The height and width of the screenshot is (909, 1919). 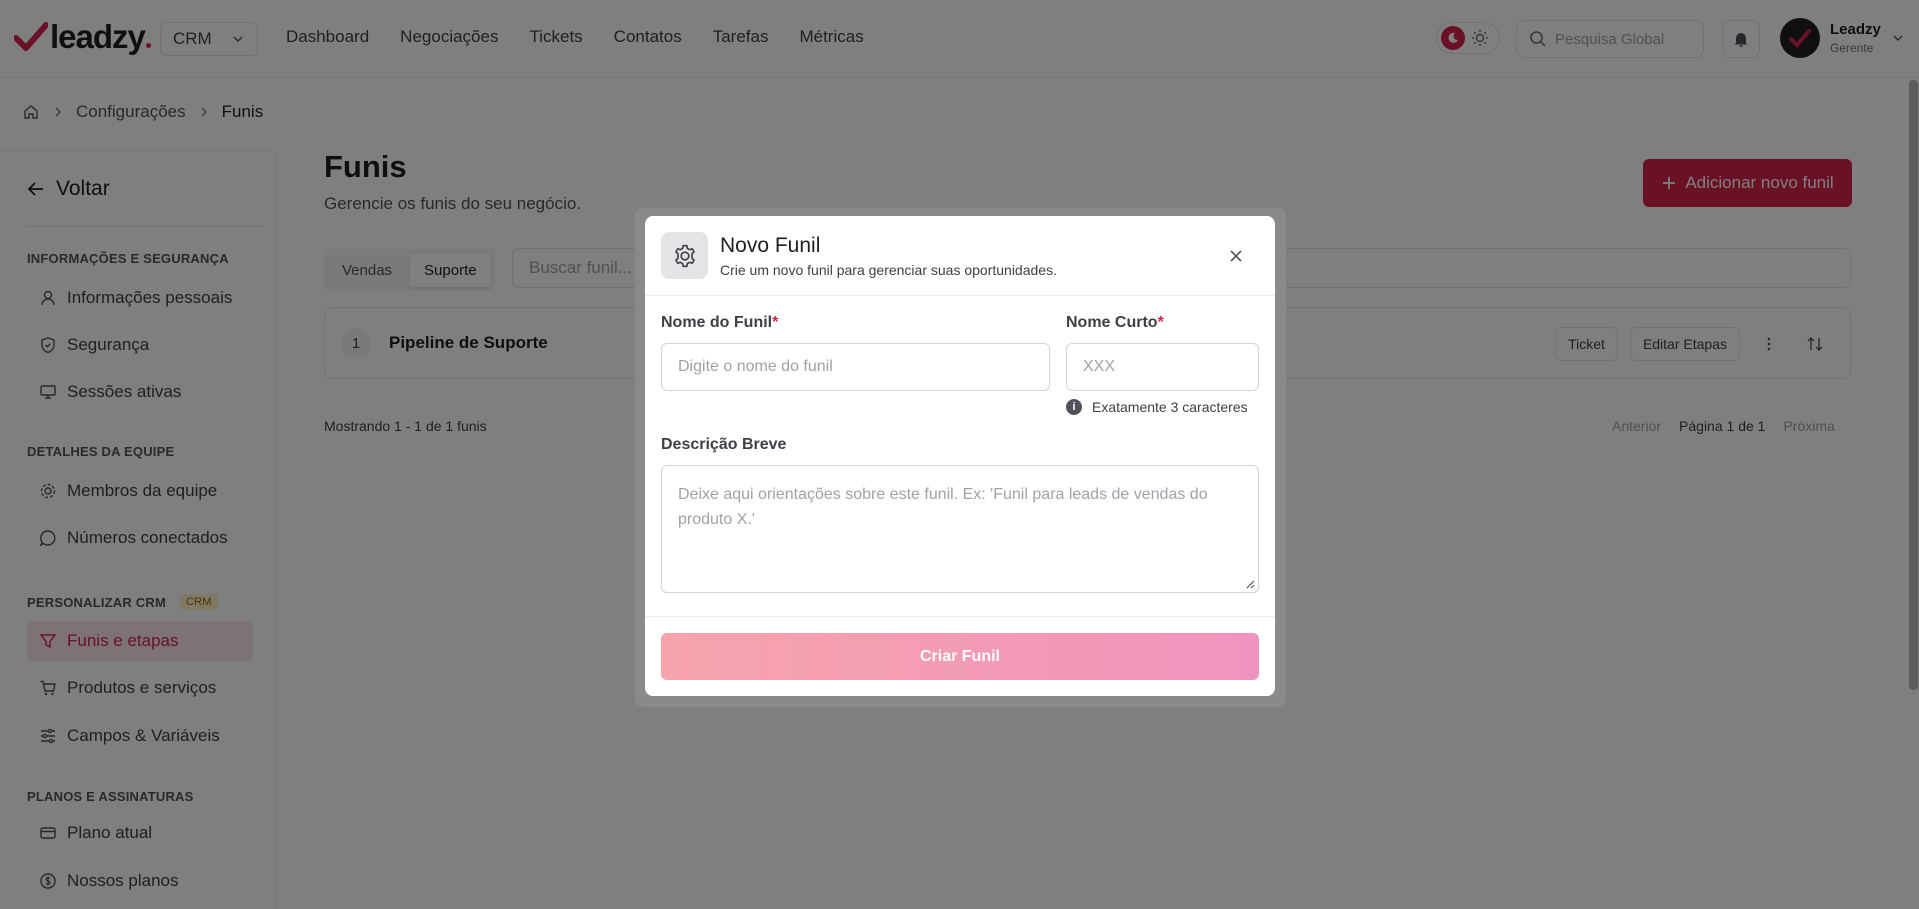 I want to click on page-scrollbar, so click(x=1913, y=385).